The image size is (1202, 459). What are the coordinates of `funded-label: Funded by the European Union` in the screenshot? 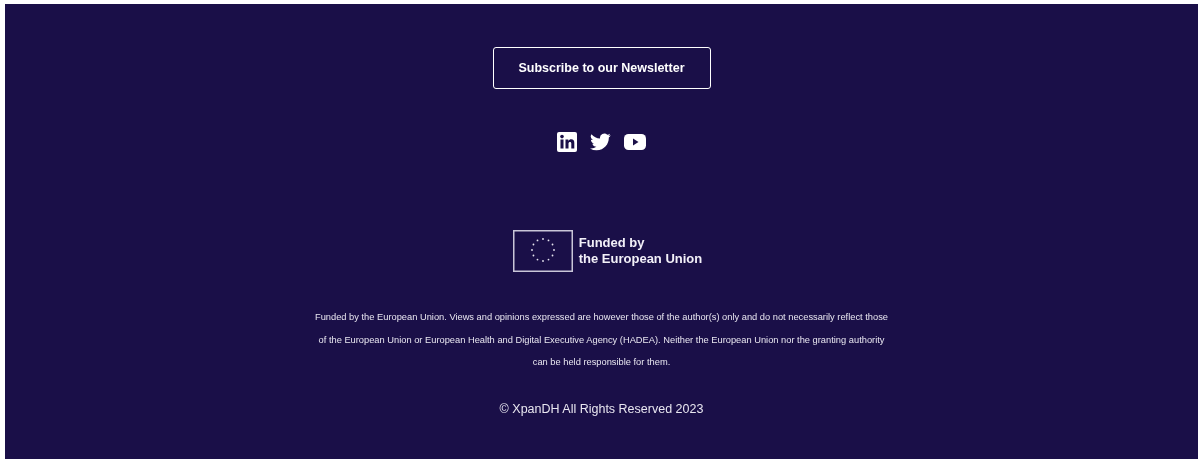 It's located at (640, 251).